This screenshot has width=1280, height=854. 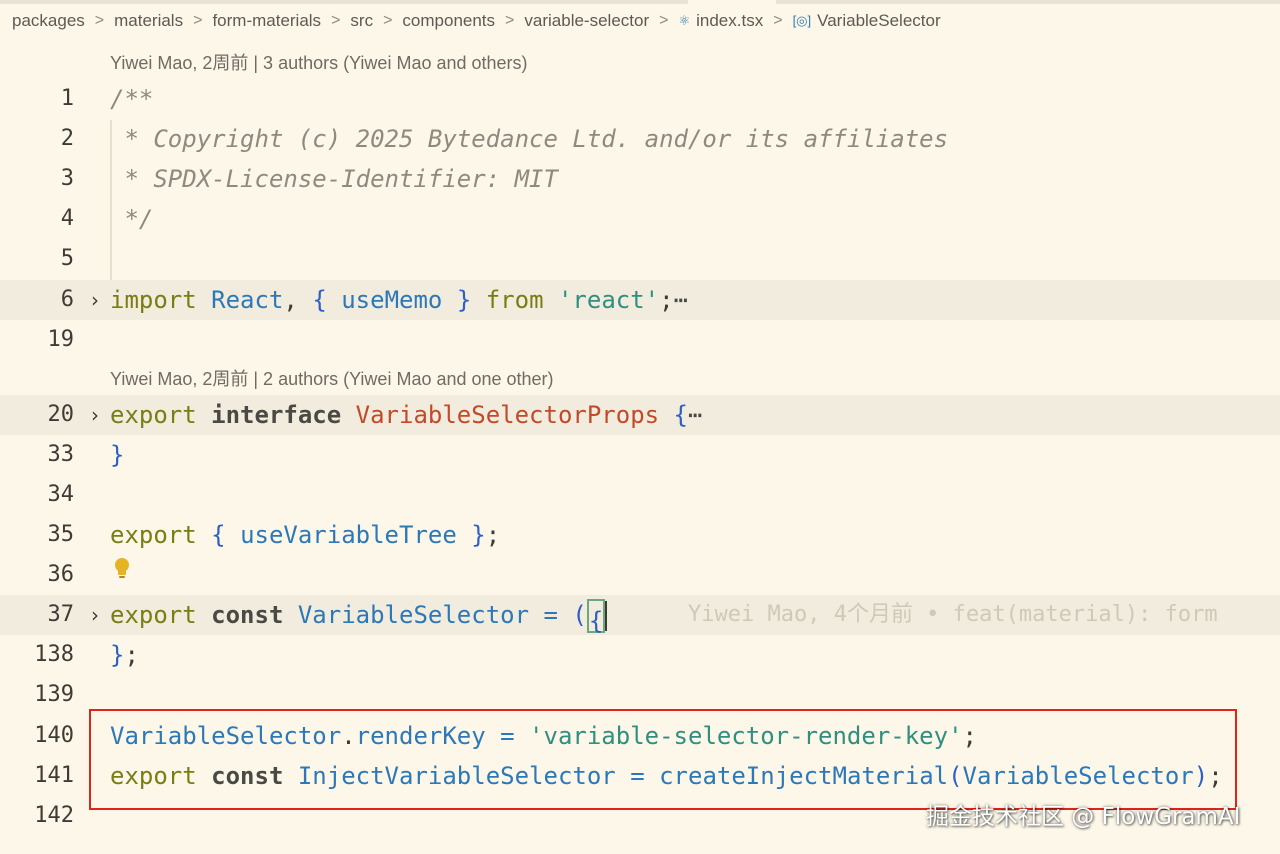 I want to click on code-text: }, so click(x=117, y=455).